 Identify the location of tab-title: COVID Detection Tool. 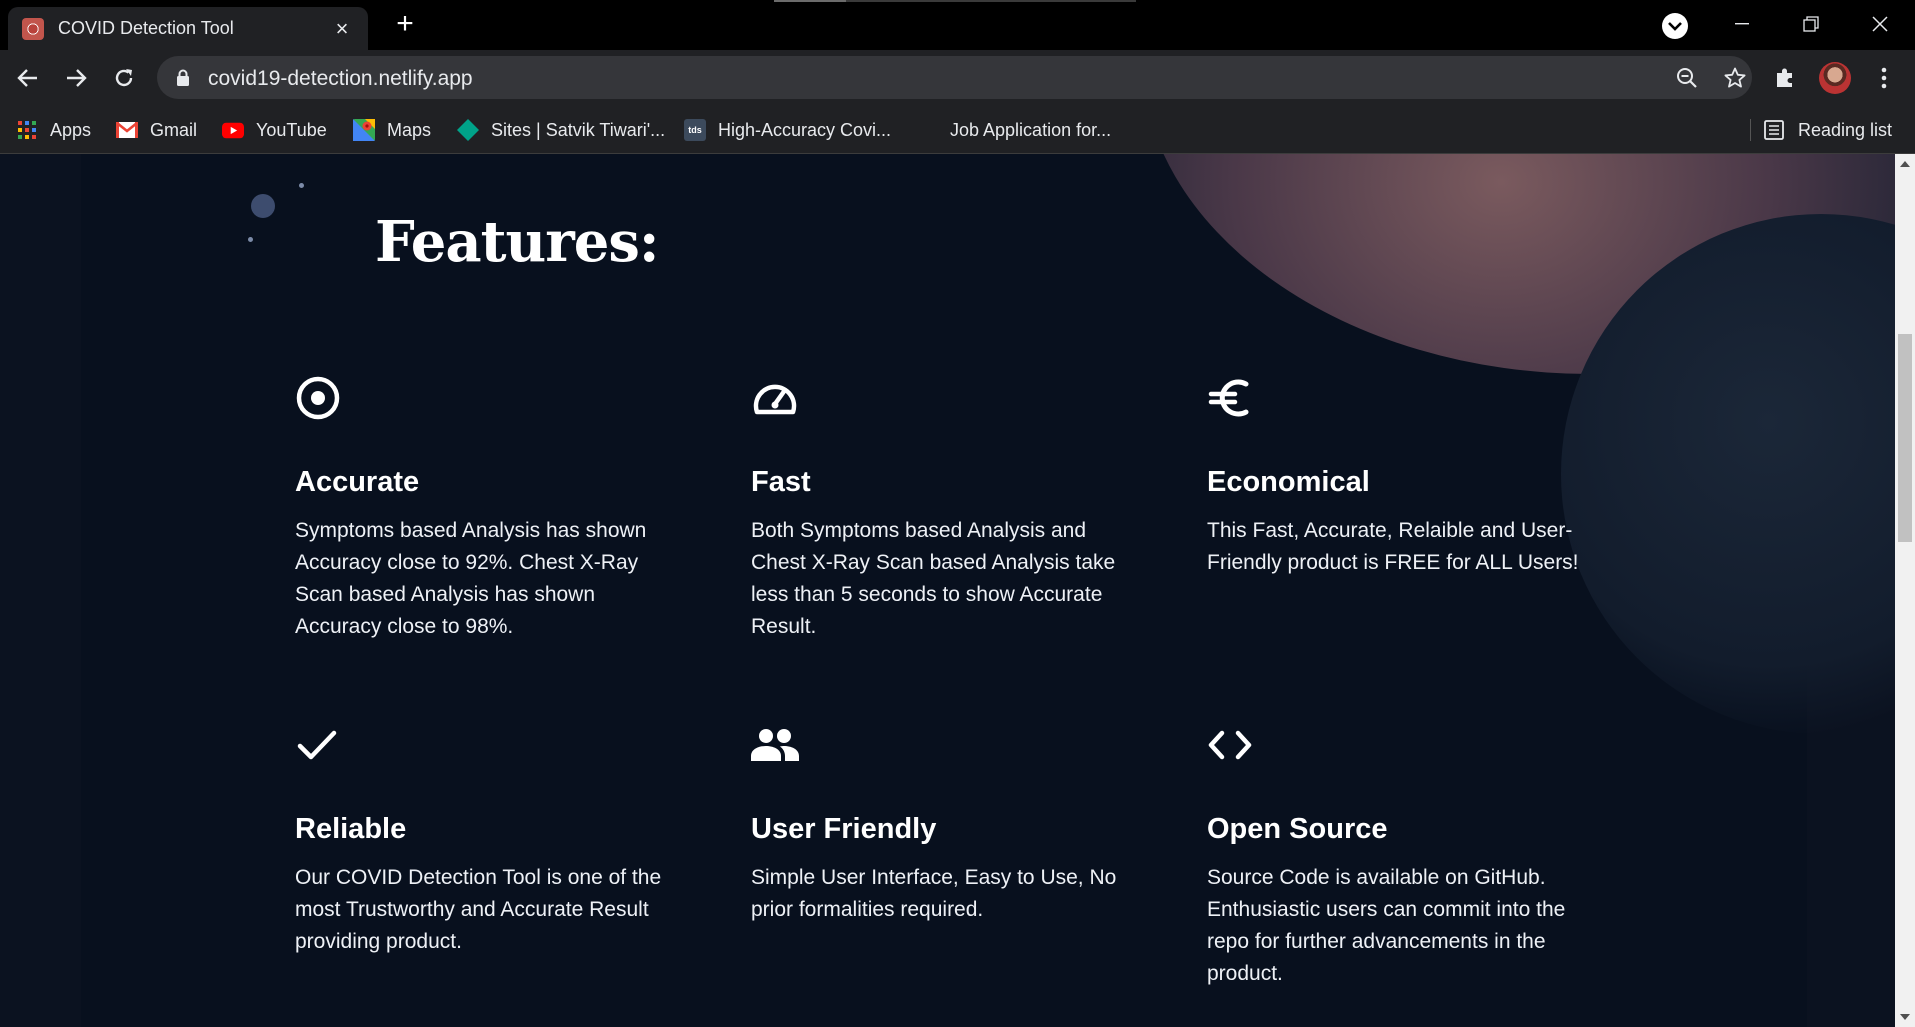
(146, 28).